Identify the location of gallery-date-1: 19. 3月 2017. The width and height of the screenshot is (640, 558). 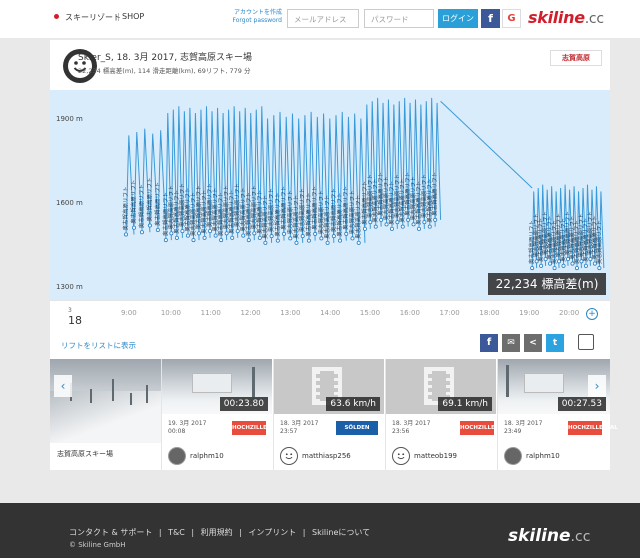
(187, 423).